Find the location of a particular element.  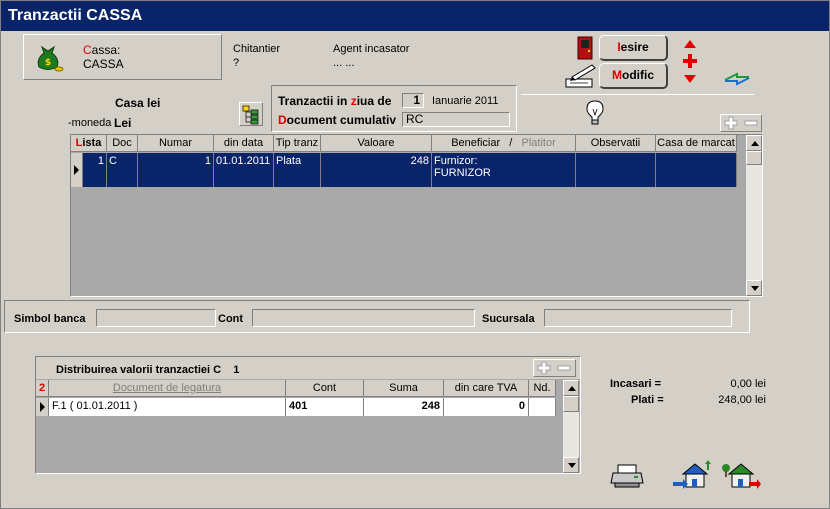

add-red-plus-icon is located at coordinates (690, 62).